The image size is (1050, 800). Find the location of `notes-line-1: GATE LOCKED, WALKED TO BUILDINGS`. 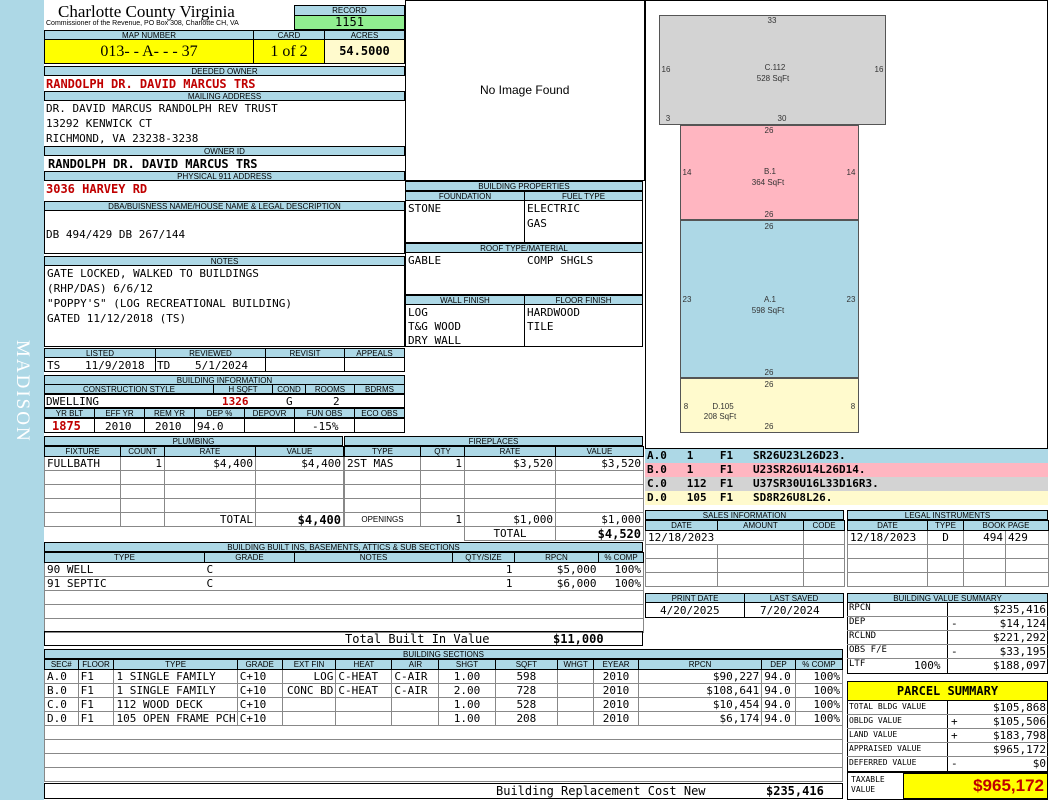

notes-line-1: GATE LOCKED, WALKED TO BUILDINGS is located at coordinates (153, 273).